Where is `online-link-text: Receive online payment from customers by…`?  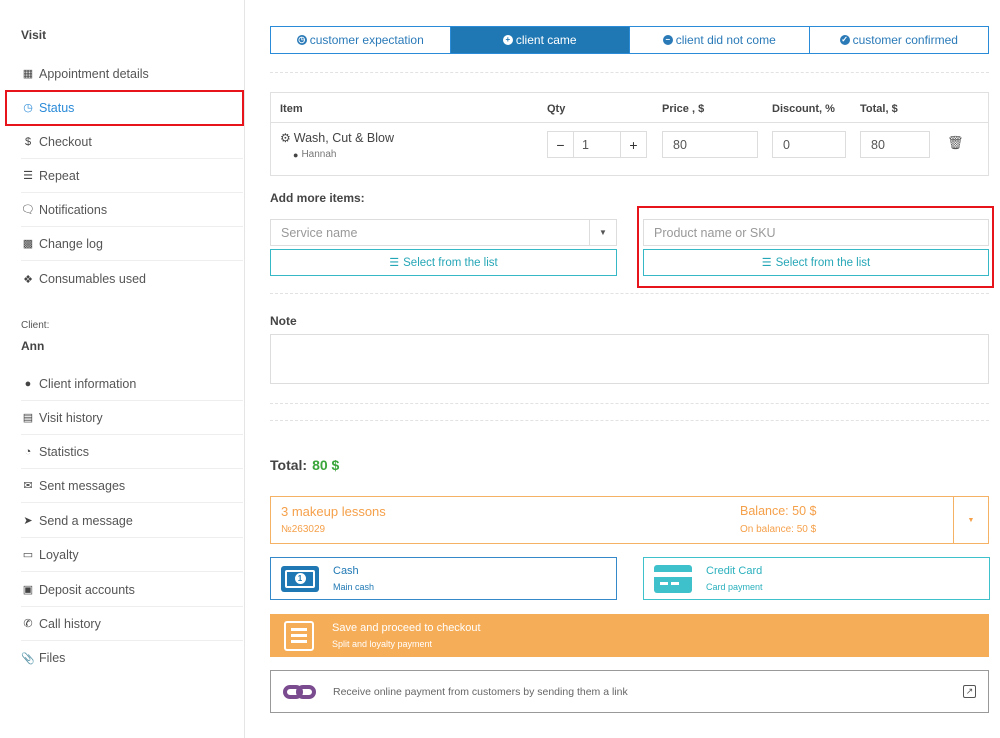
online-link-text: Receive online payment from customers by… is located at coordinates (480, 691).